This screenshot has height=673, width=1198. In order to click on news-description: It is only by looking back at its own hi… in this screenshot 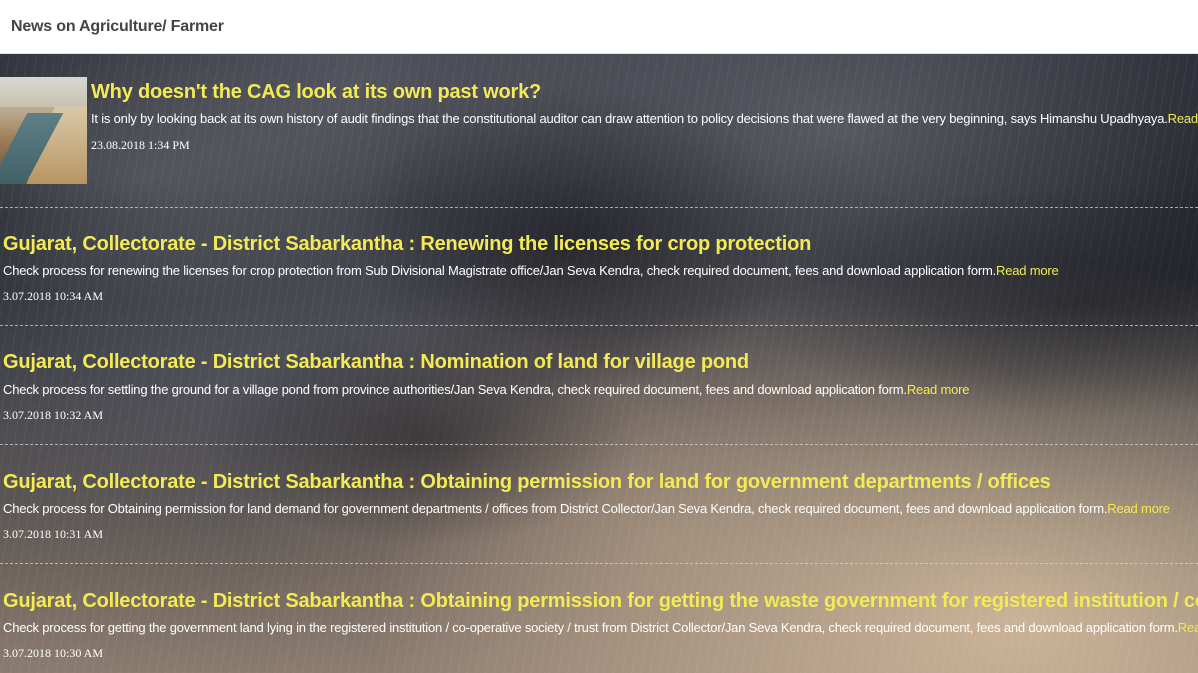, I will do `click(644, 118)`.